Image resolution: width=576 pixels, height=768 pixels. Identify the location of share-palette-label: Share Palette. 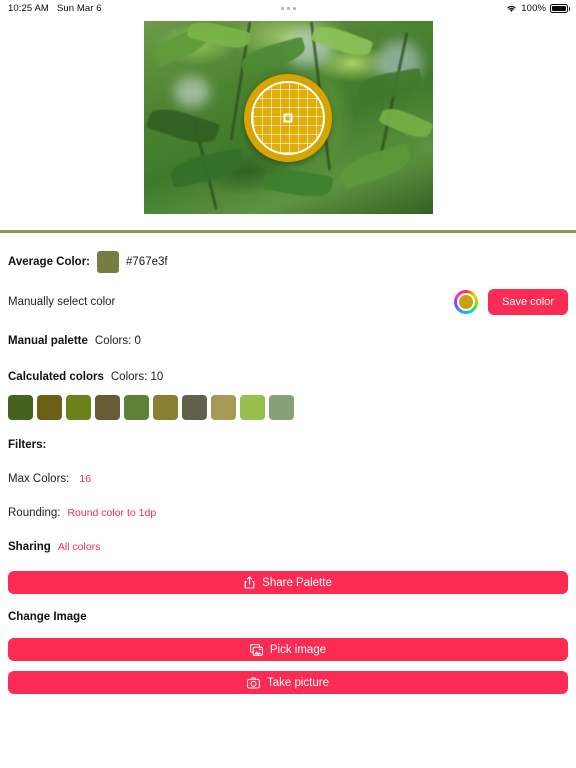
(297, 582).